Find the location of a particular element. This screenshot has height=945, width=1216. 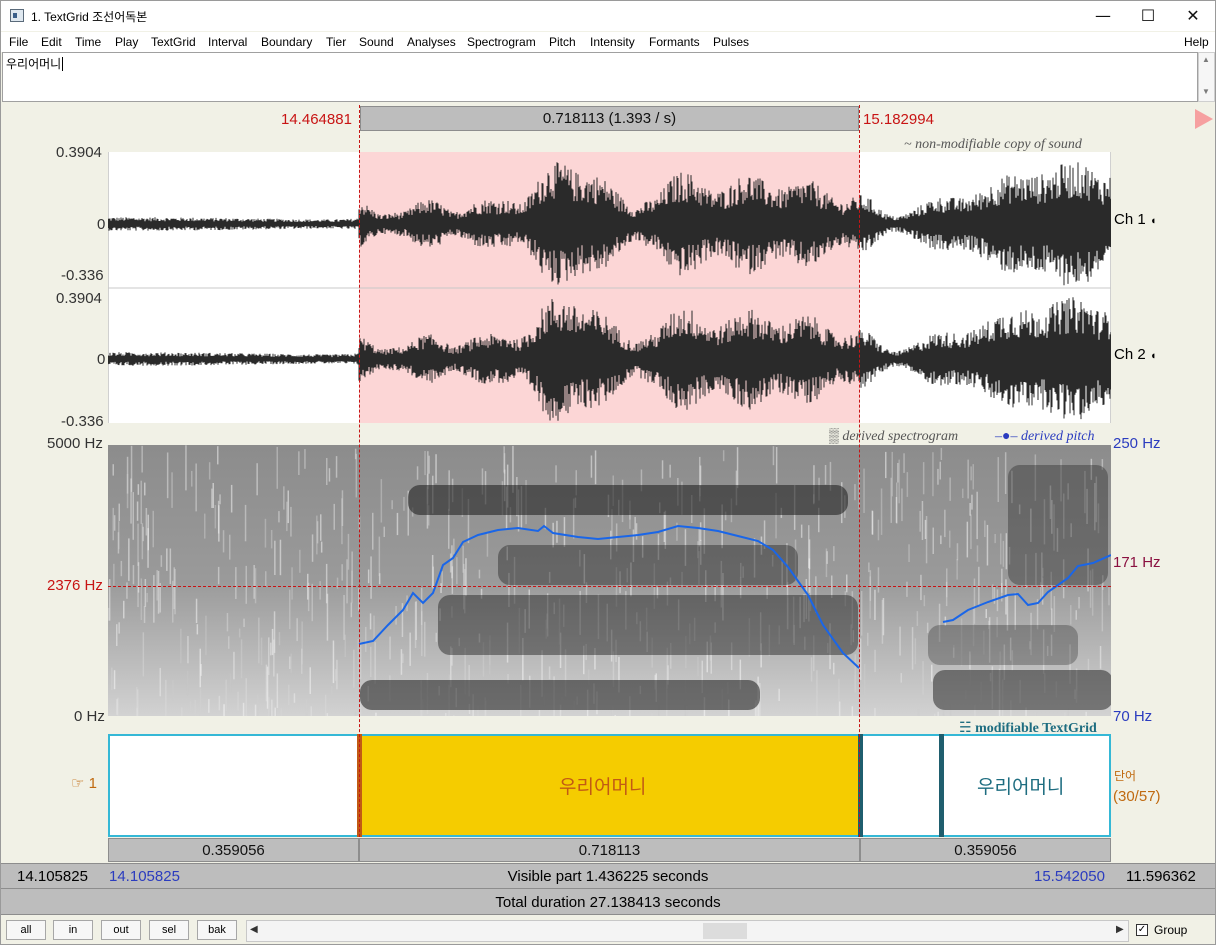

selection-start-time: 14.464881 is located at coordinates (316, 119).